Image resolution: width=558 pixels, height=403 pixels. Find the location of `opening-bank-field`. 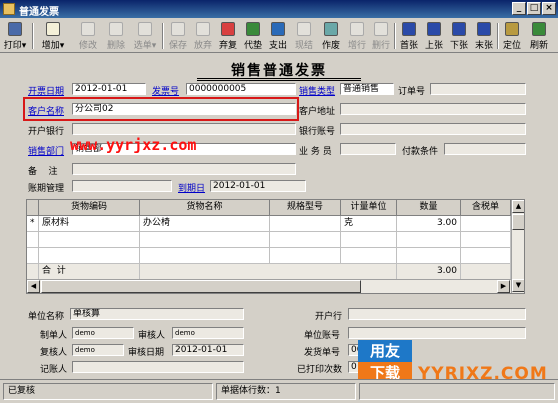

opening-bank-field is located at coordinates (437, 314).